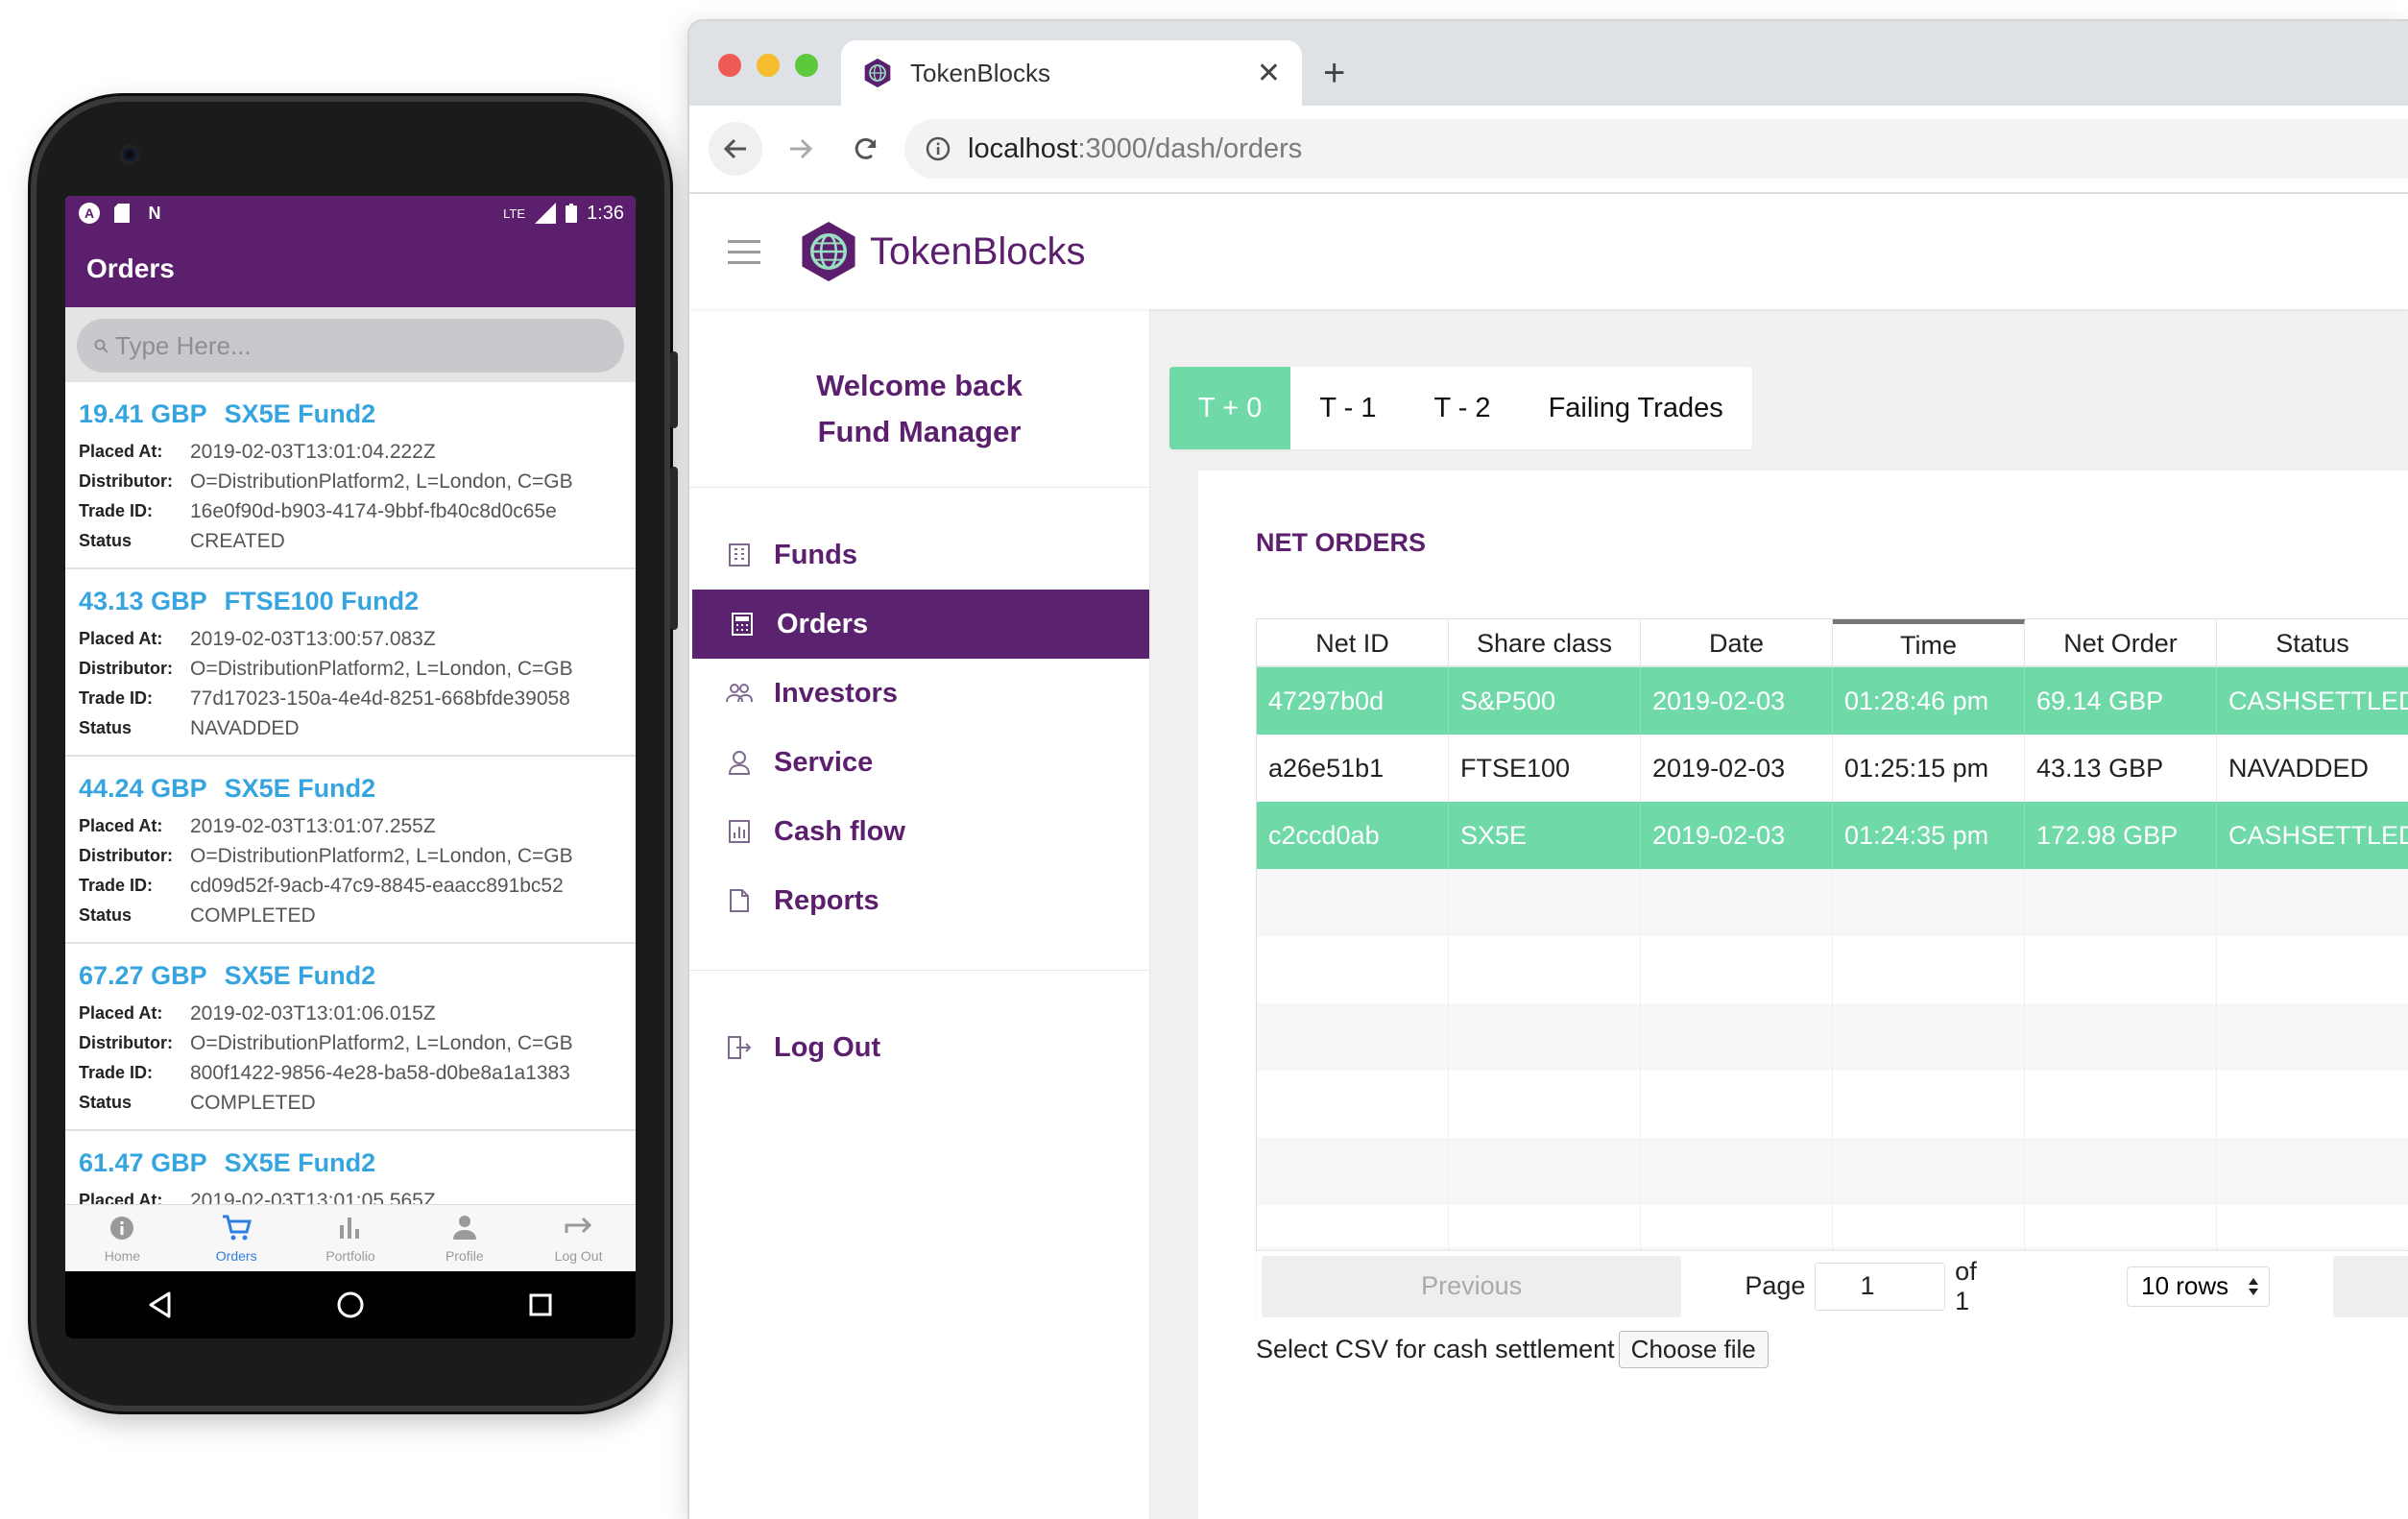 Image resolution: width=2408 pixels, height=1519 pixels. Describe the element at coordinates (351, 1305) in the screenshot. I see `home-nav-icon` at that location.